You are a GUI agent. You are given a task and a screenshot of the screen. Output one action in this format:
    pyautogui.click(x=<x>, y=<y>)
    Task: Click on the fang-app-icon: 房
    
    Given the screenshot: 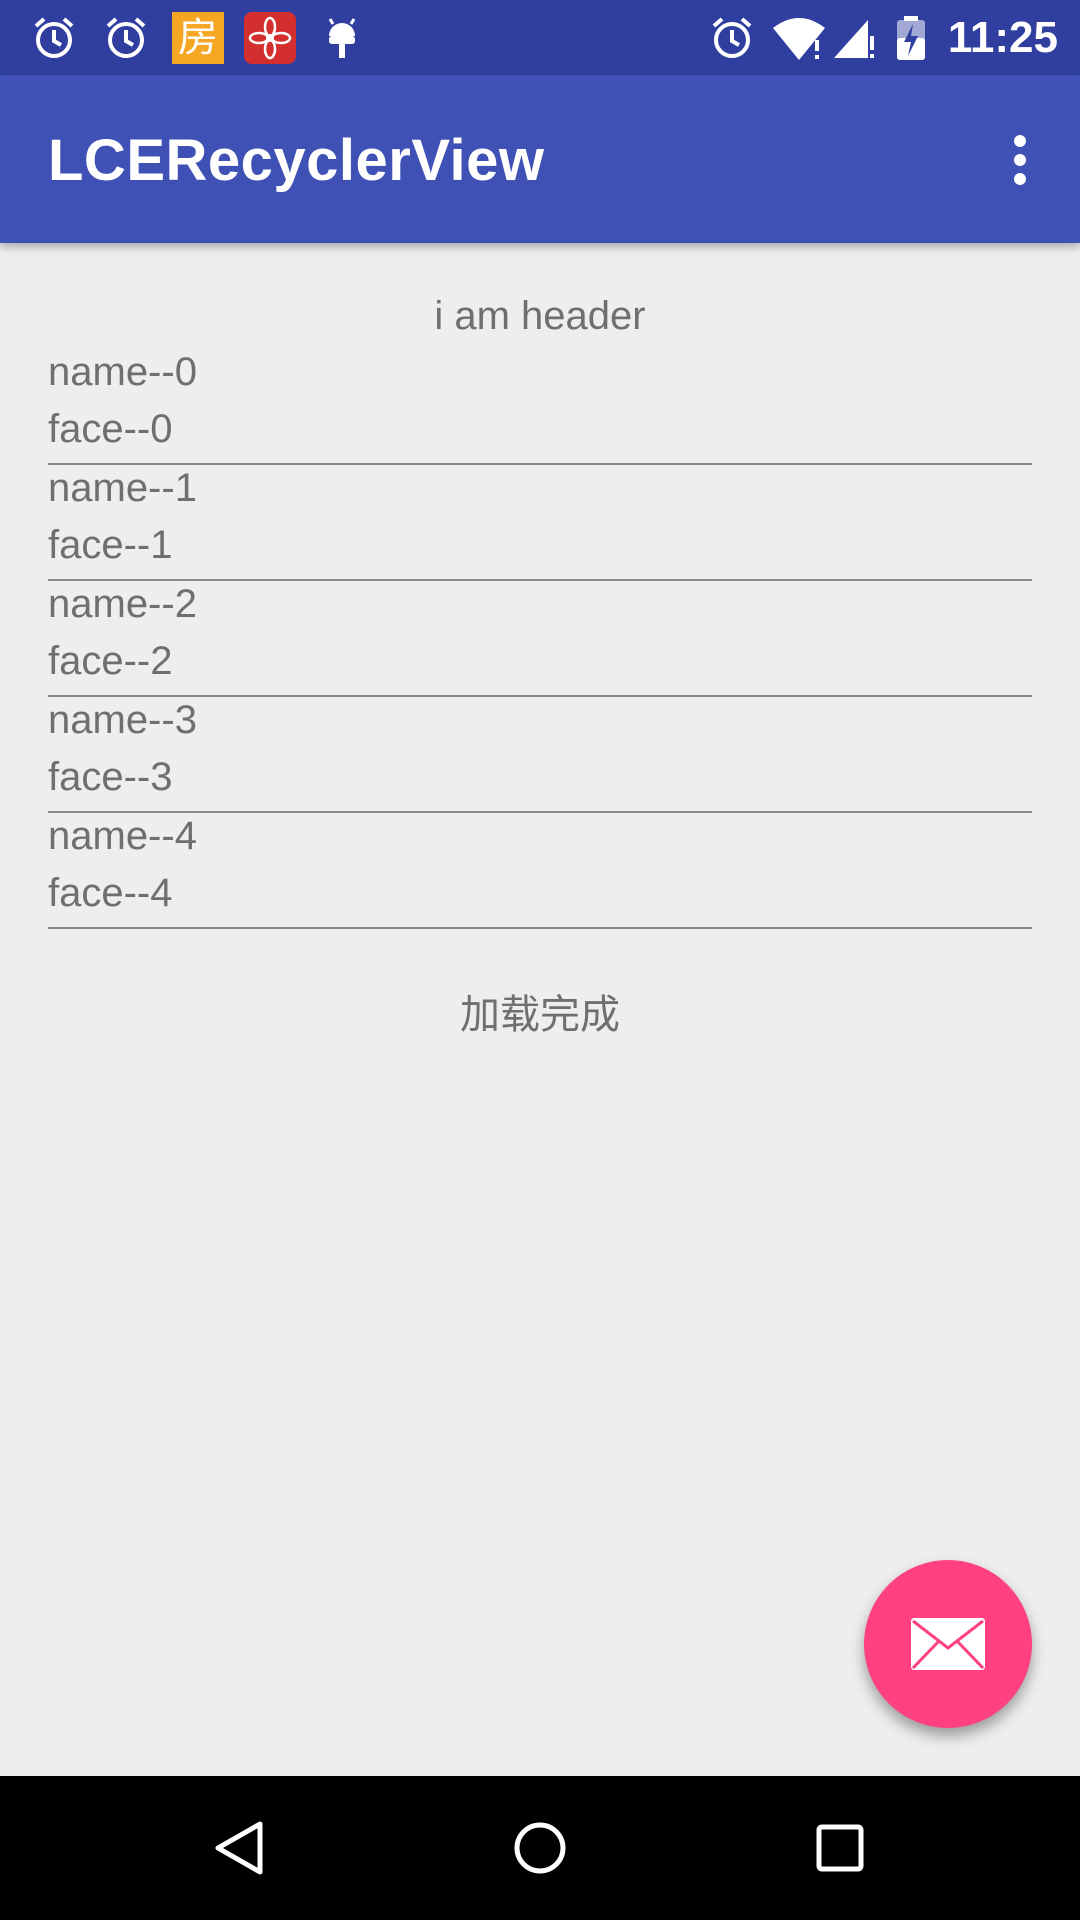 What is the action you would take?
    pyautogui.click(x=198, y=38)
    